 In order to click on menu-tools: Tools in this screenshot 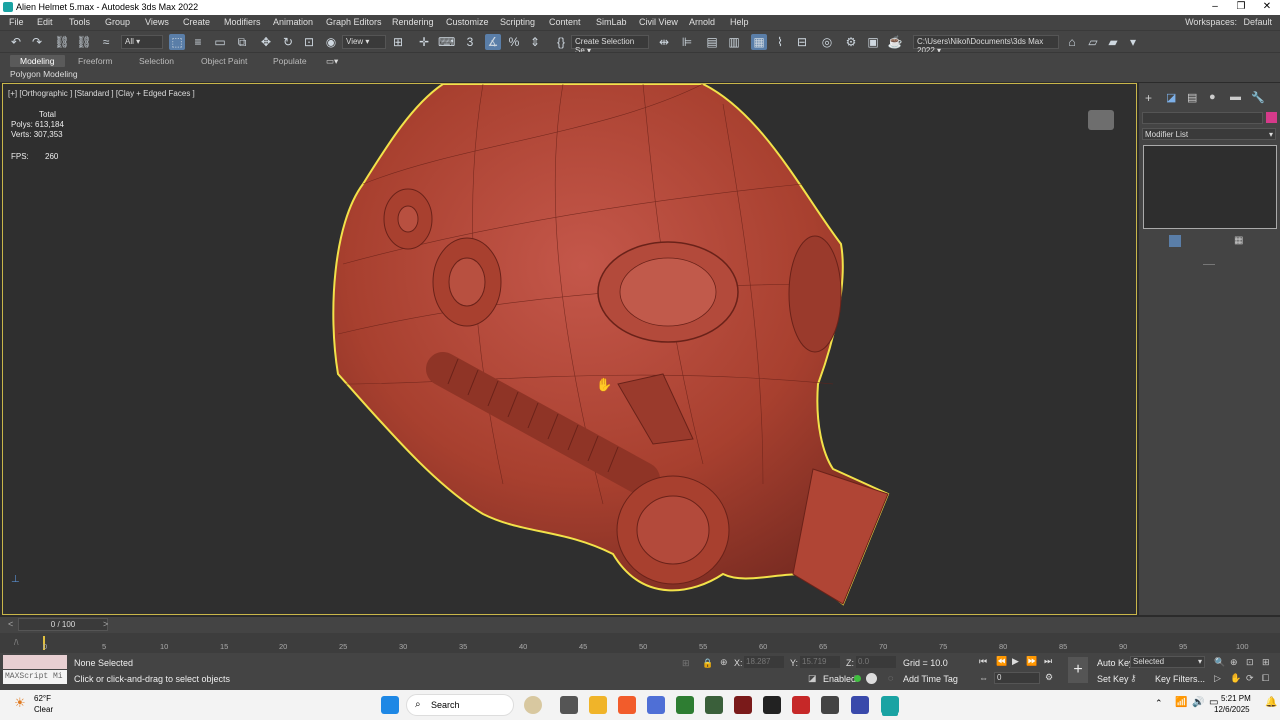, I will do `click(79, 22)`.